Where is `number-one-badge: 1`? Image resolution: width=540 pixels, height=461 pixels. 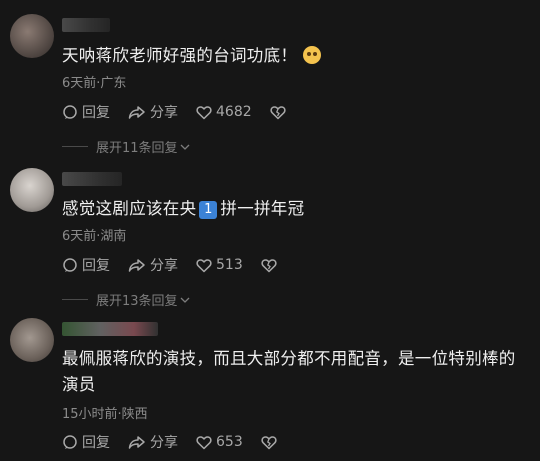
number-one-badge: 1 is located at coordinates (208, 210).